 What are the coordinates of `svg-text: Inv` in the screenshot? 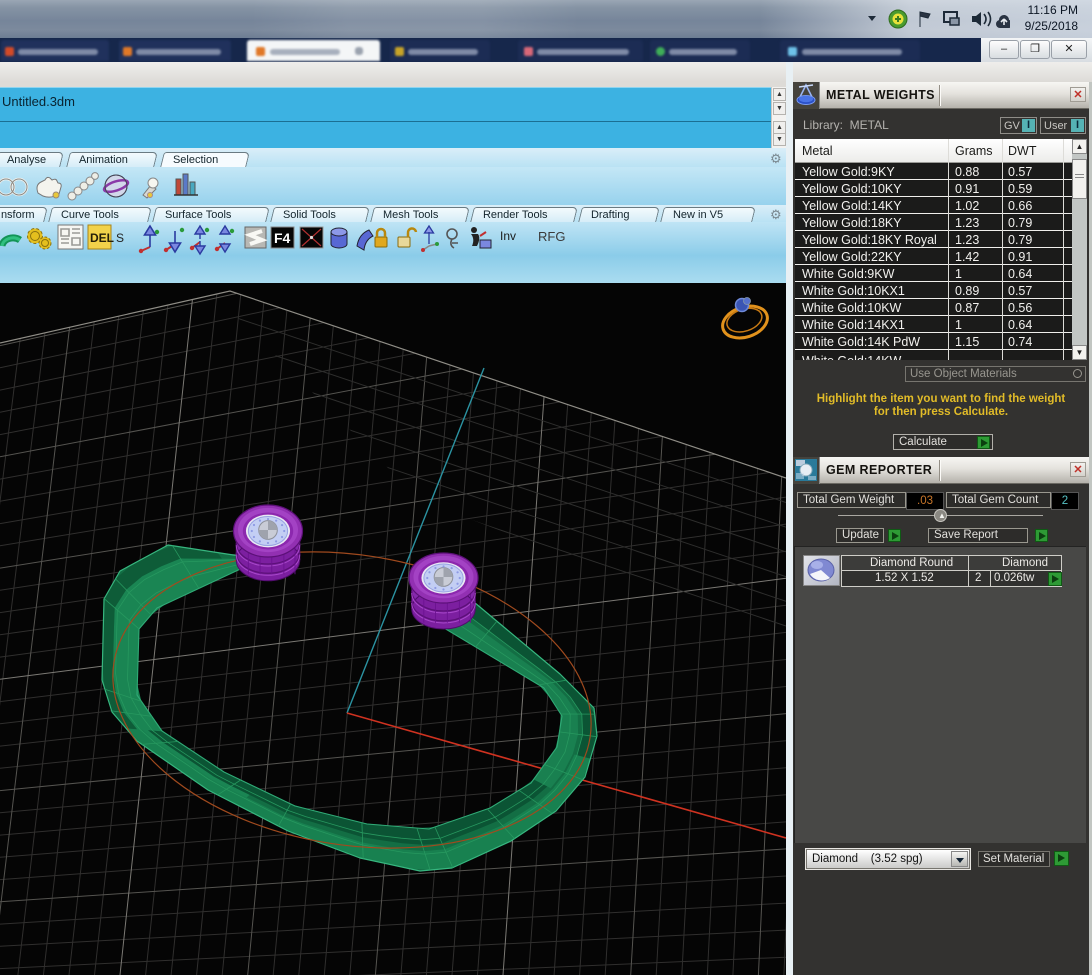 It's located at (508, 236).